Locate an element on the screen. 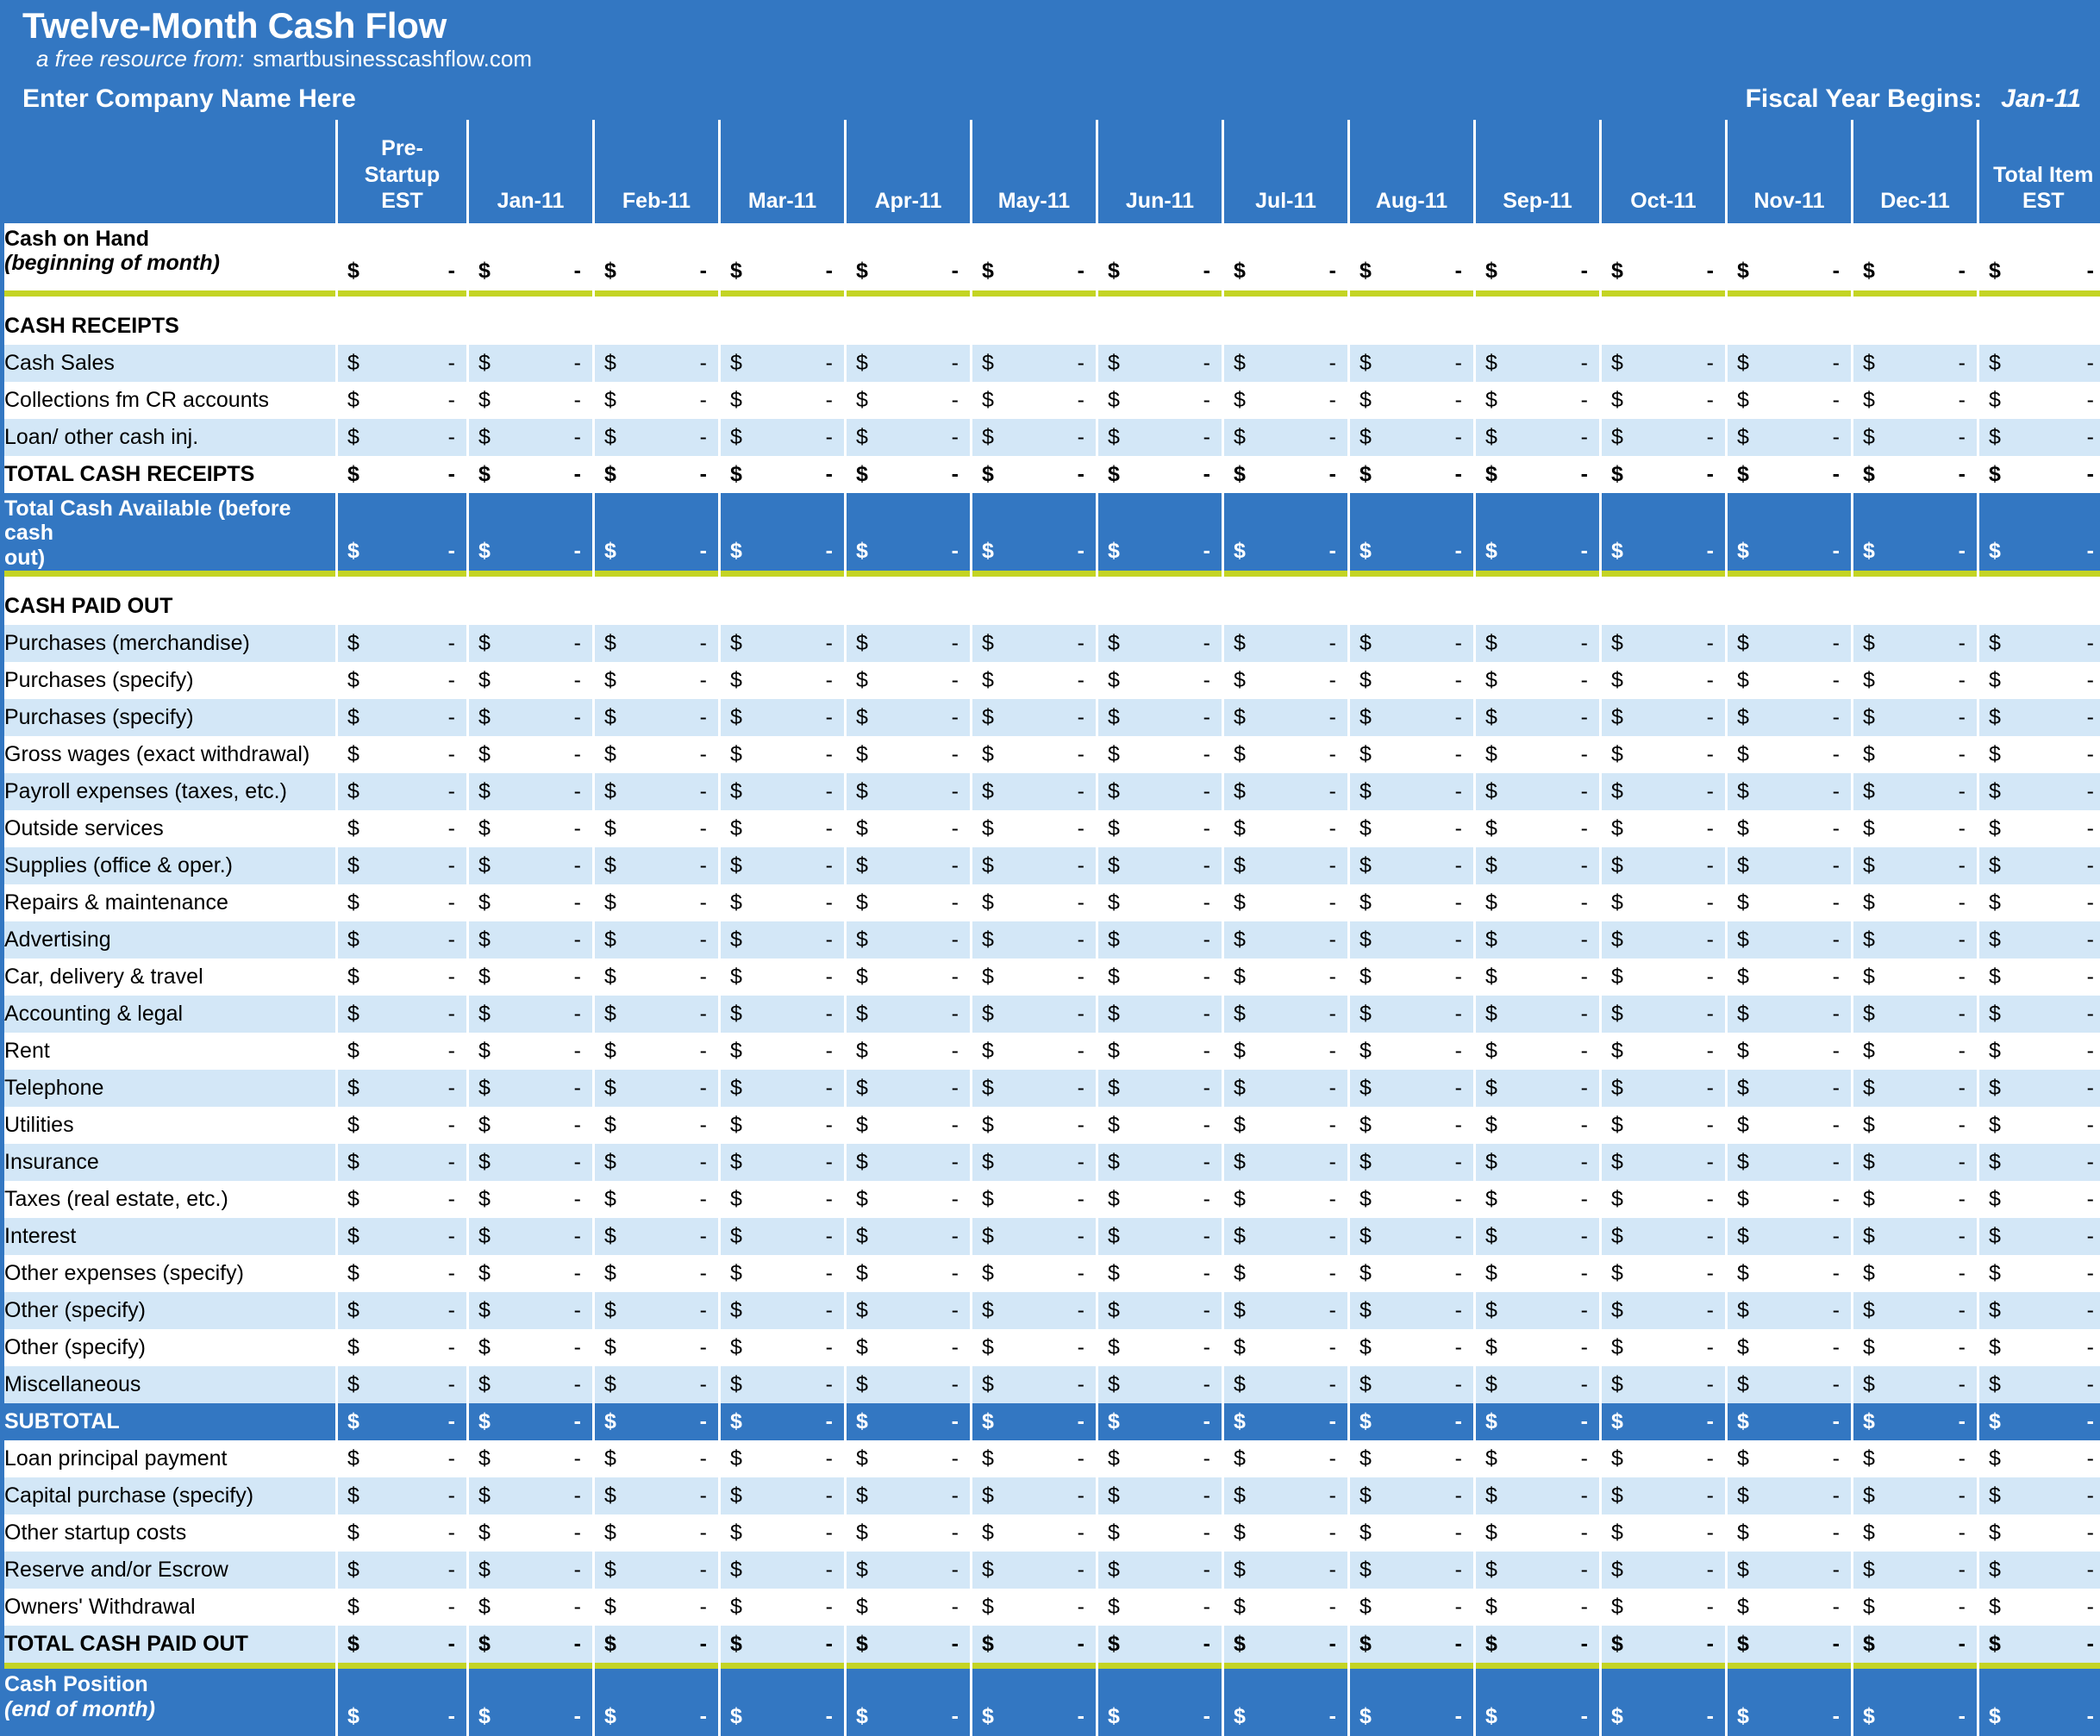  cell-loan-other-cash-inj-feb-11: $- is located at coordinates (657, 437).